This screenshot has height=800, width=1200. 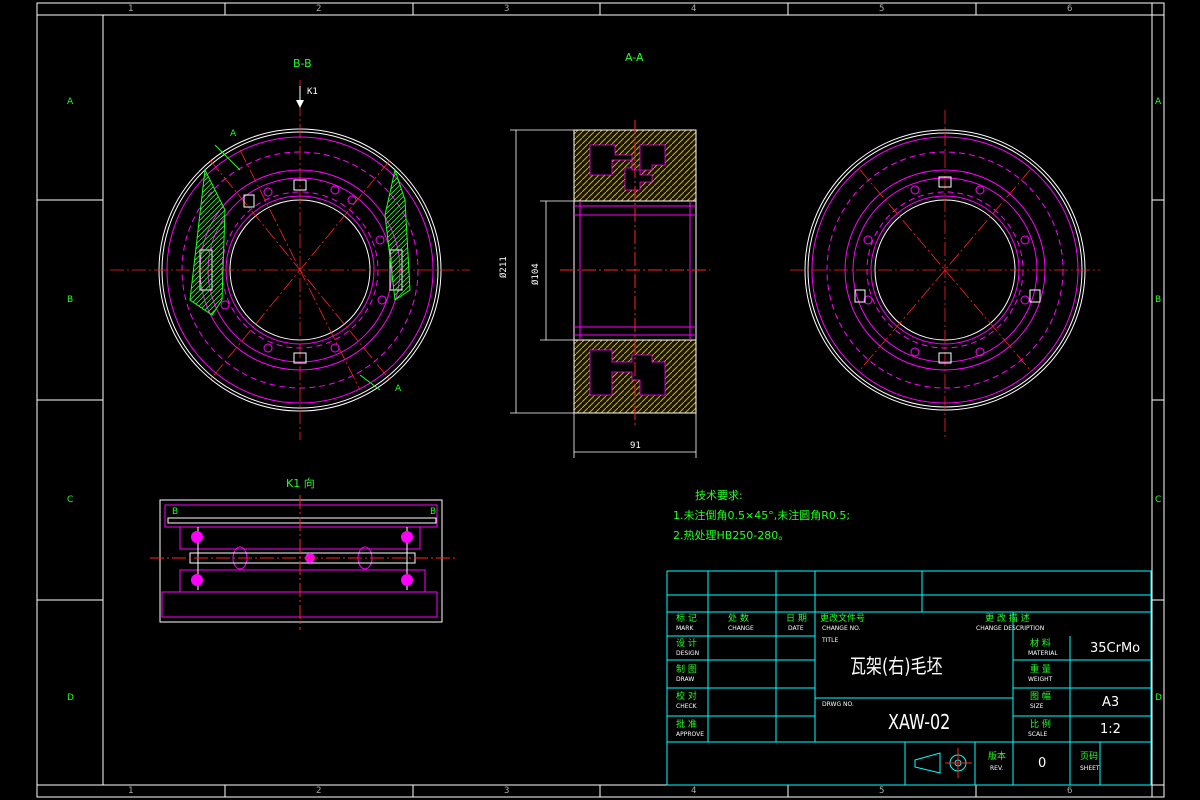 What do you see at coordinates (302, 562) in the screenshot?
I see `view-k1` at bounding box center [302, 562].